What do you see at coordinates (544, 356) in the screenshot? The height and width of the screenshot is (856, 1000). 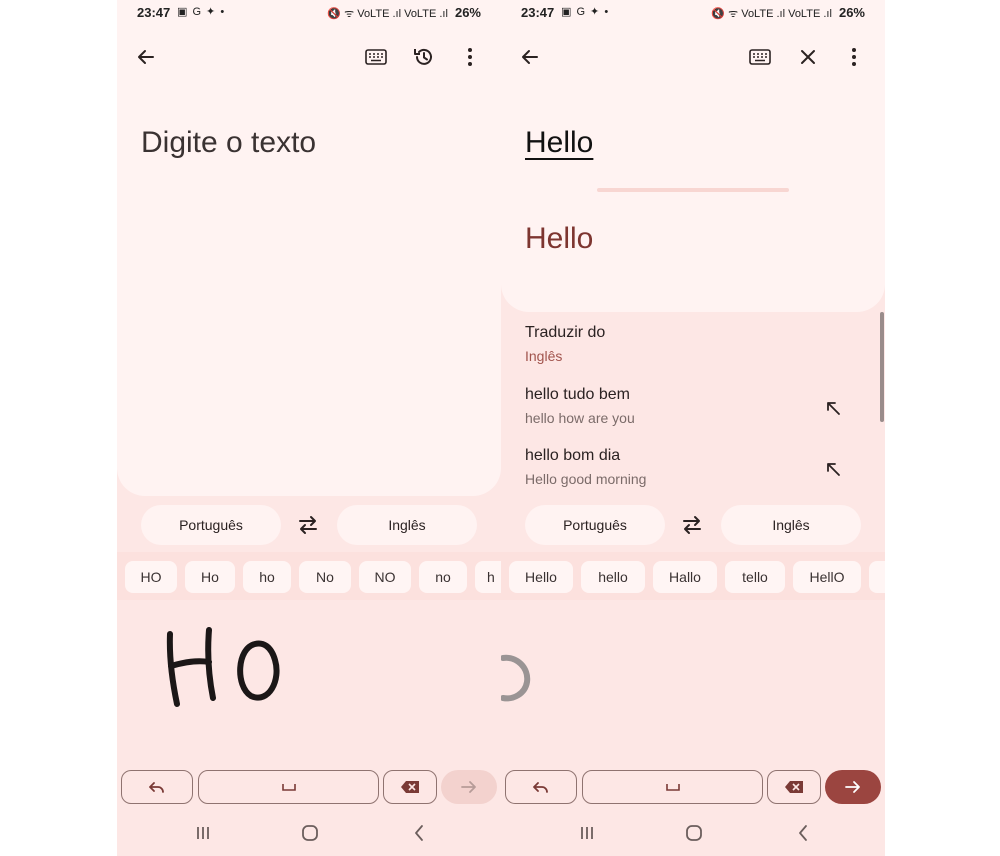 I see `suggestion-subtitle: Inglês` at bounding box center [544, 356].